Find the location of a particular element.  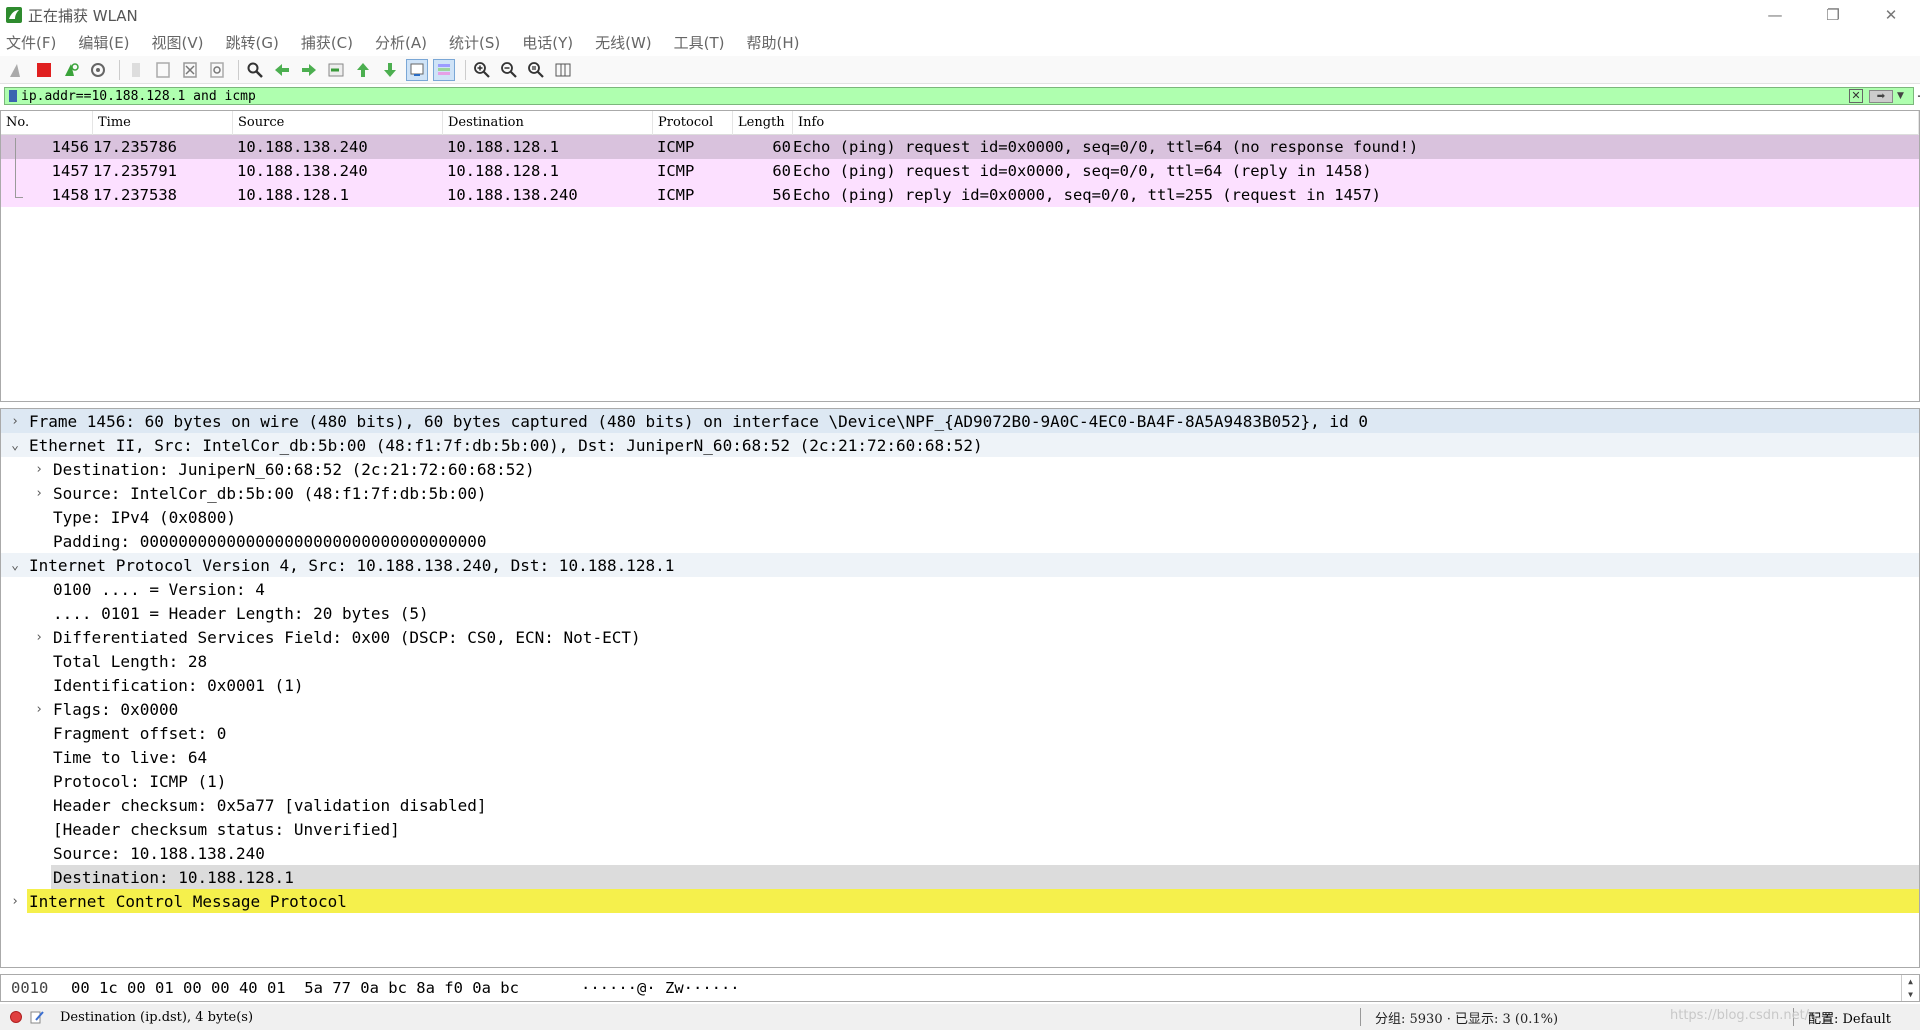

tree-item-ip-src: Source: 10.188.138.240 is located at coordinates (960, 853).